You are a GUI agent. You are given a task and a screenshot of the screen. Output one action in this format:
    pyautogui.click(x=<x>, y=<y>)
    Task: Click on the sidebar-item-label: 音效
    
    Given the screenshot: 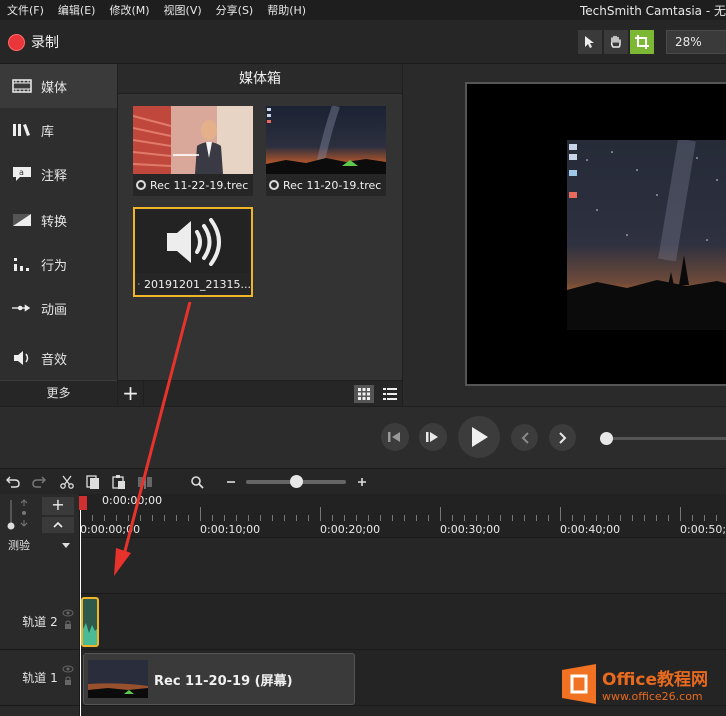 What is the action you would take?
    pyautogui.click(x=54, y=360)
    